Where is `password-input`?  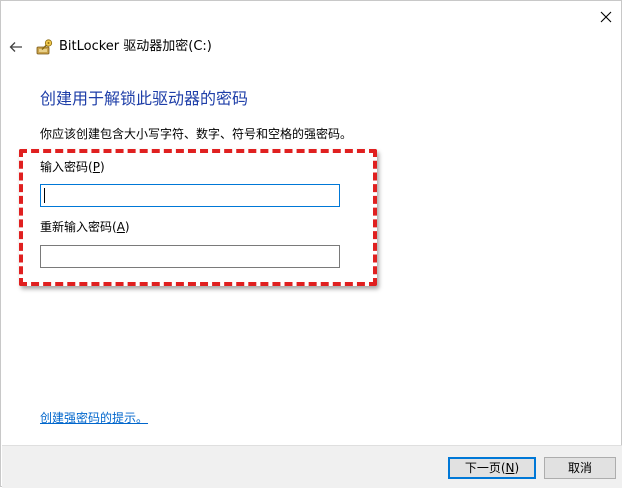
password-input is located at coordinates (190, 195).